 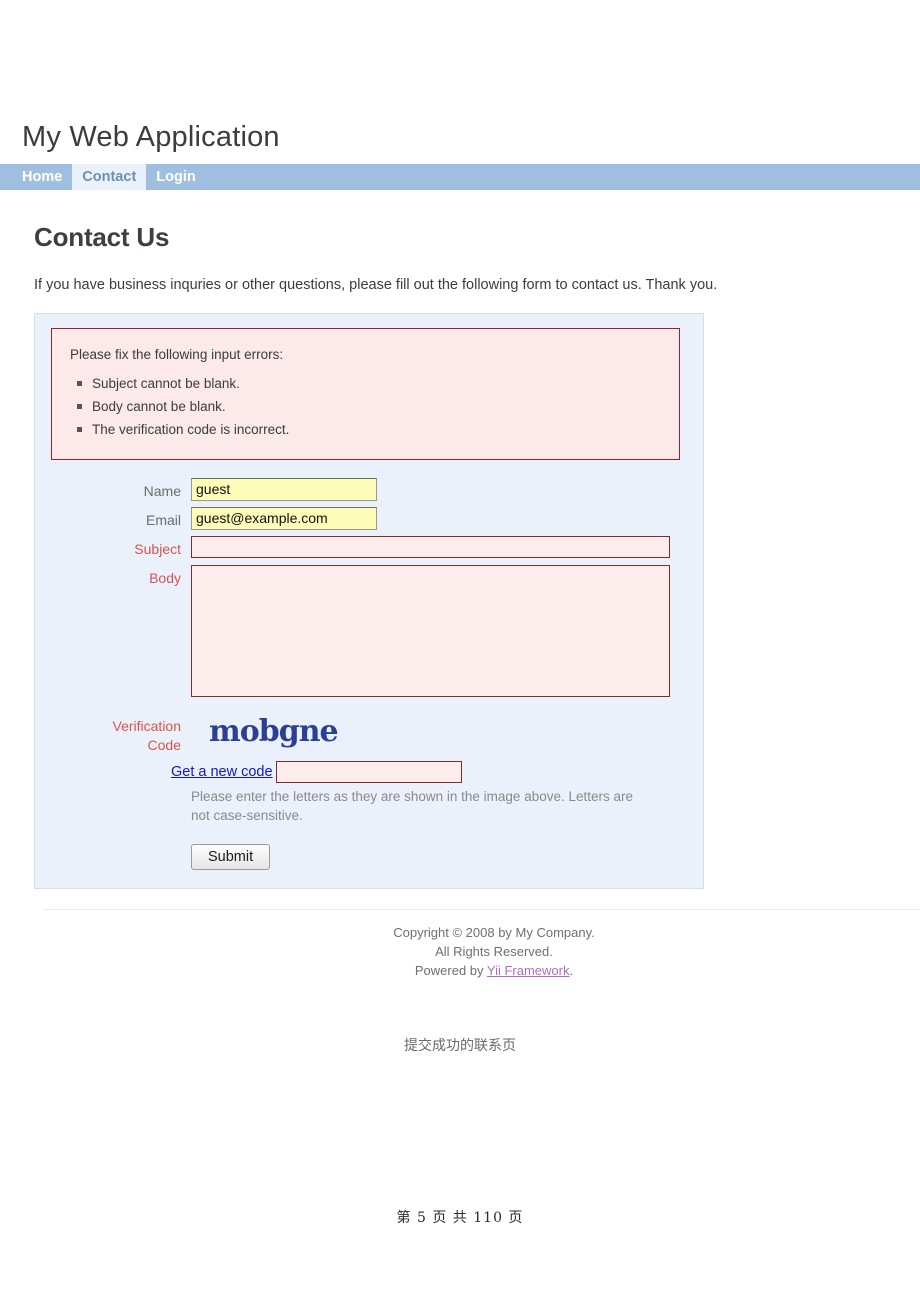 I want to click on refresh-captcha-link: Get a new code, so click(x=222, y=772).